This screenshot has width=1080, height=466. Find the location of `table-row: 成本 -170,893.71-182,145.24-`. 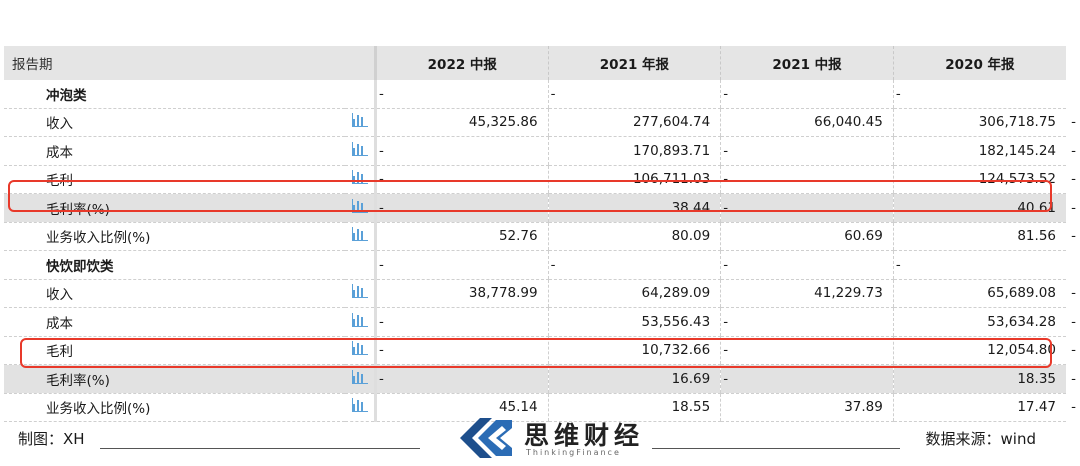

table-row: 成本 -170,893.71-182,145.24- is located at coordinates (540, 151).